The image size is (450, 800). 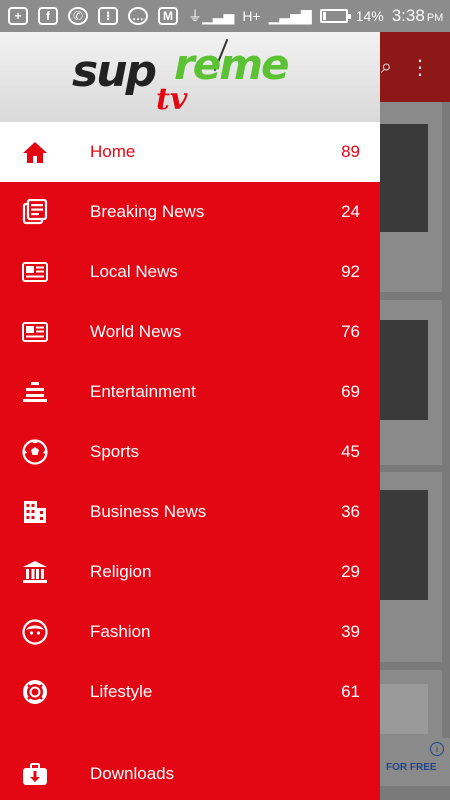 I want to click on network-type: H+, so click(x=251, y=16).